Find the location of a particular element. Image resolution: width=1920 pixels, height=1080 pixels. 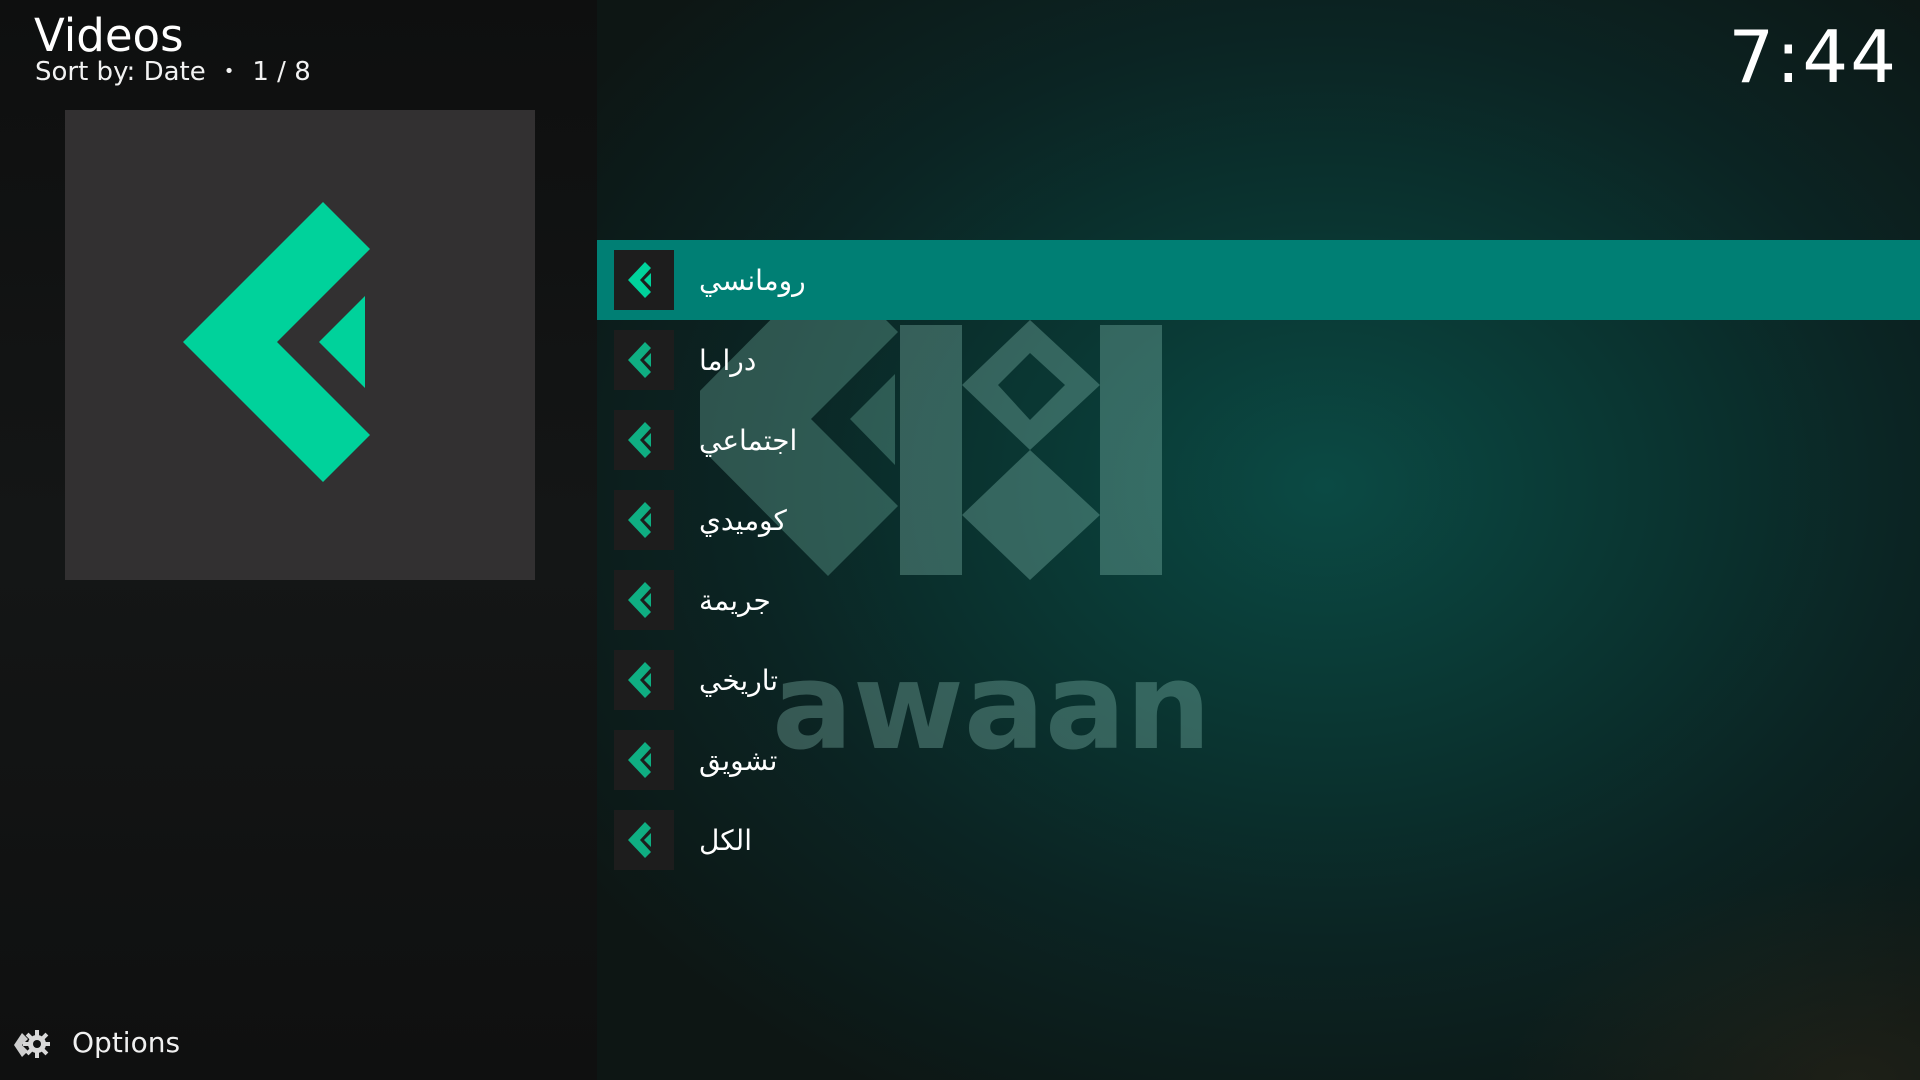

list-item: اجتماعي is located at coordinates (1258, 440).